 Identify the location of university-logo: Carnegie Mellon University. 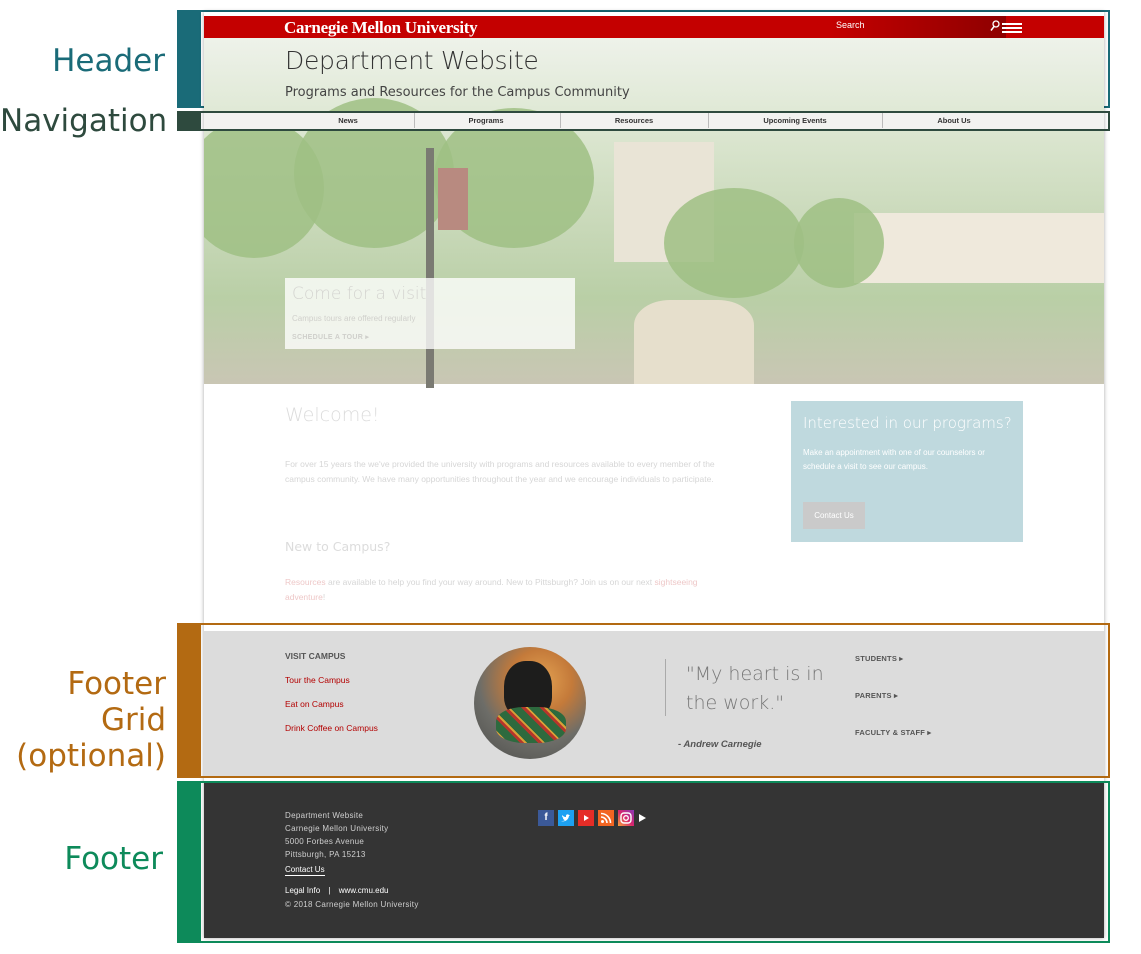
(381, 28).